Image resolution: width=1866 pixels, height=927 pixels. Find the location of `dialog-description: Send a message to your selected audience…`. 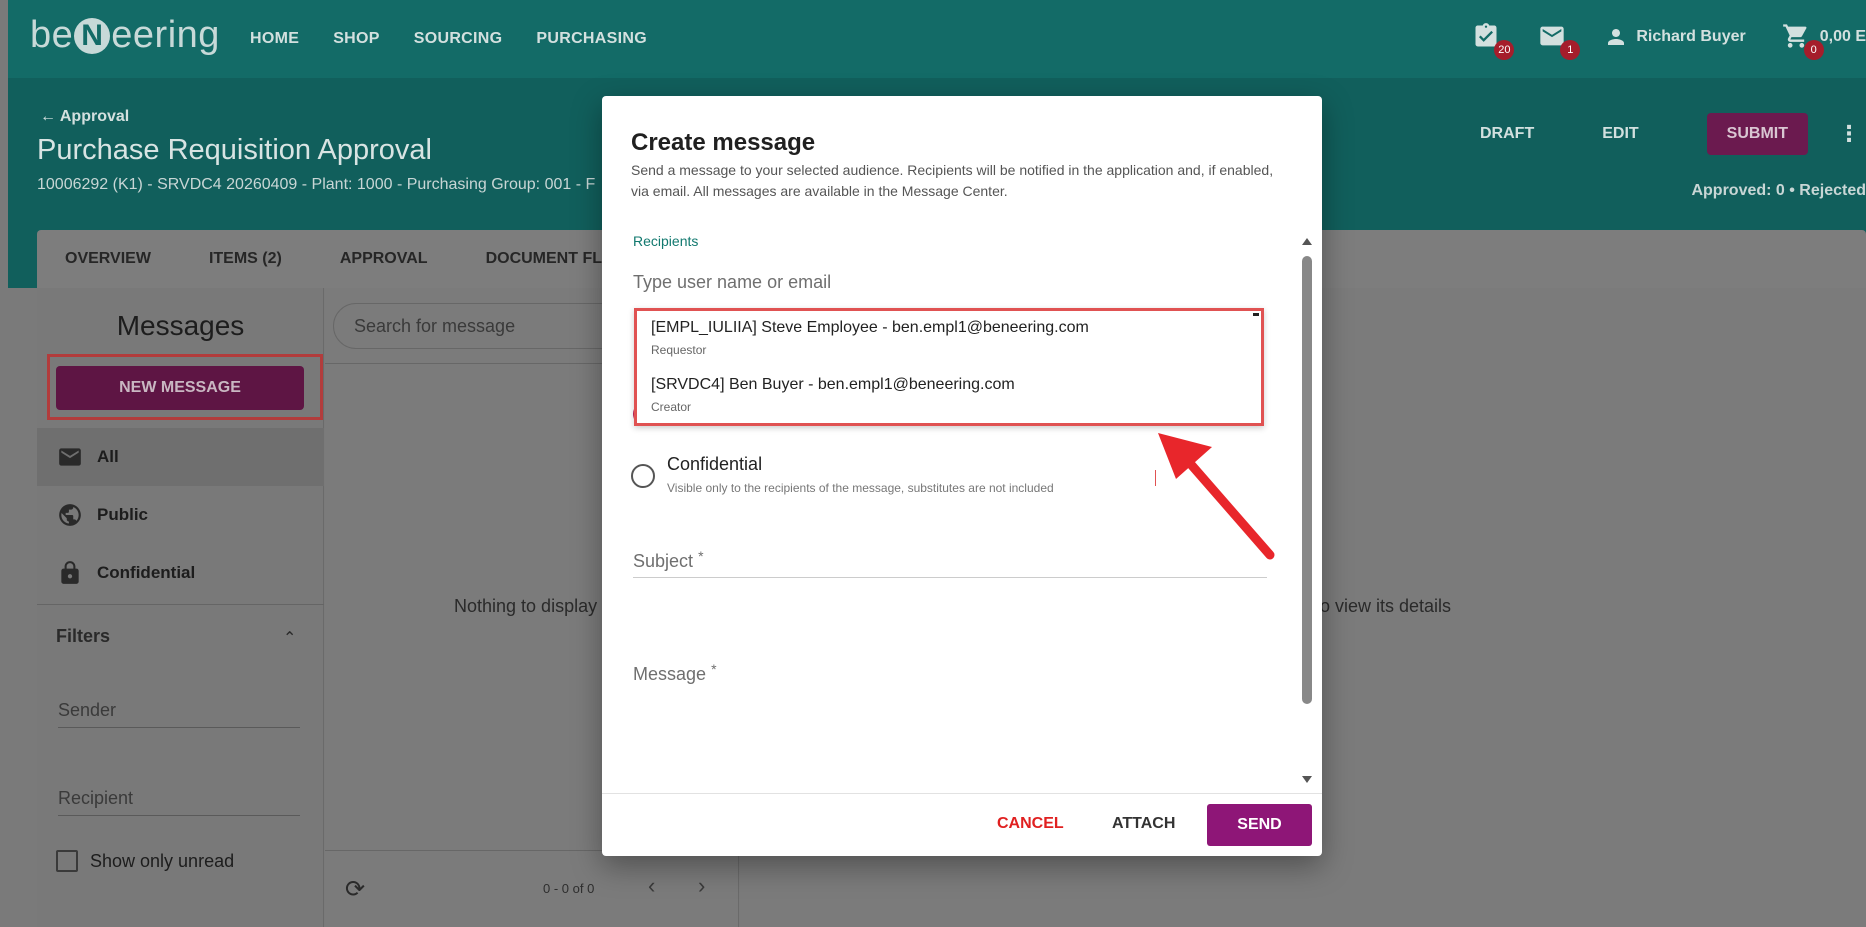

dialog-description: Send a message to your selected audience… is located at coordinates (952, 180).